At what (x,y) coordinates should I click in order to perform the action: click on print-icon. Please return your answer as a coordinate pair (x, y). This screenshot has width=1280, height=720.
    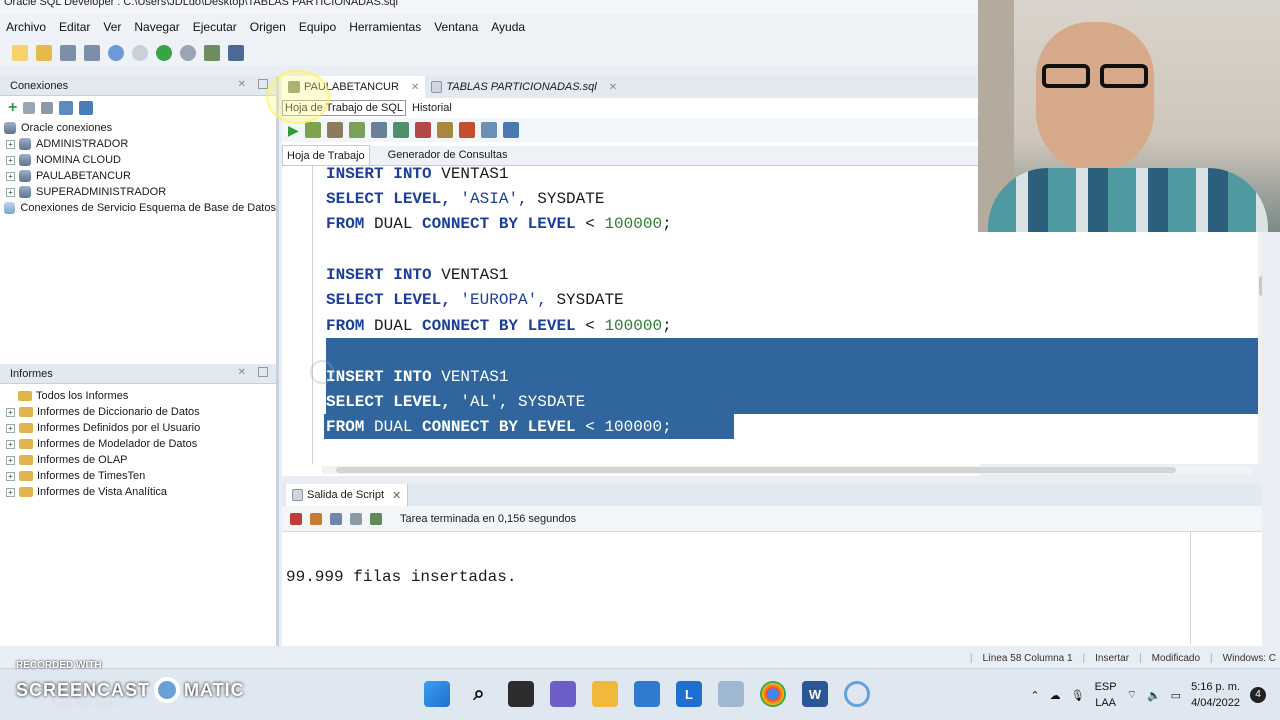
    Looking at the image, I should click on (356, 518).